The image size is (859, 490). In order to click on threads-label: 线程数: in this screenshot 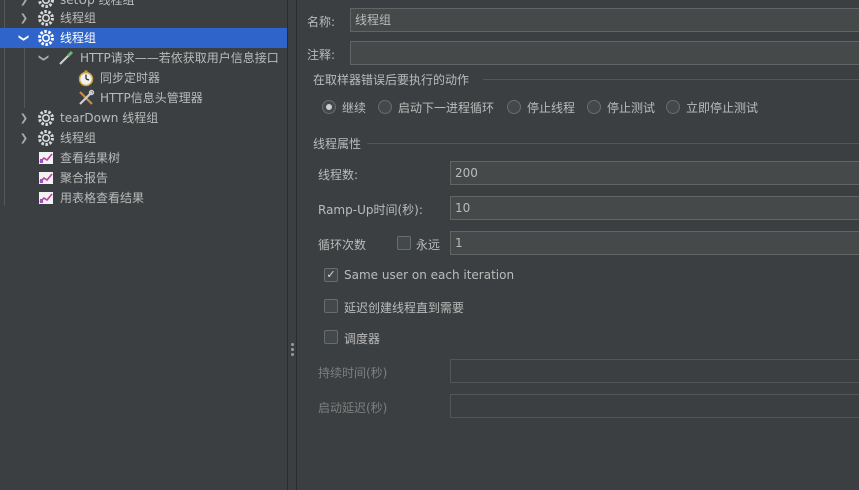, I will do `click(338, 175)`.